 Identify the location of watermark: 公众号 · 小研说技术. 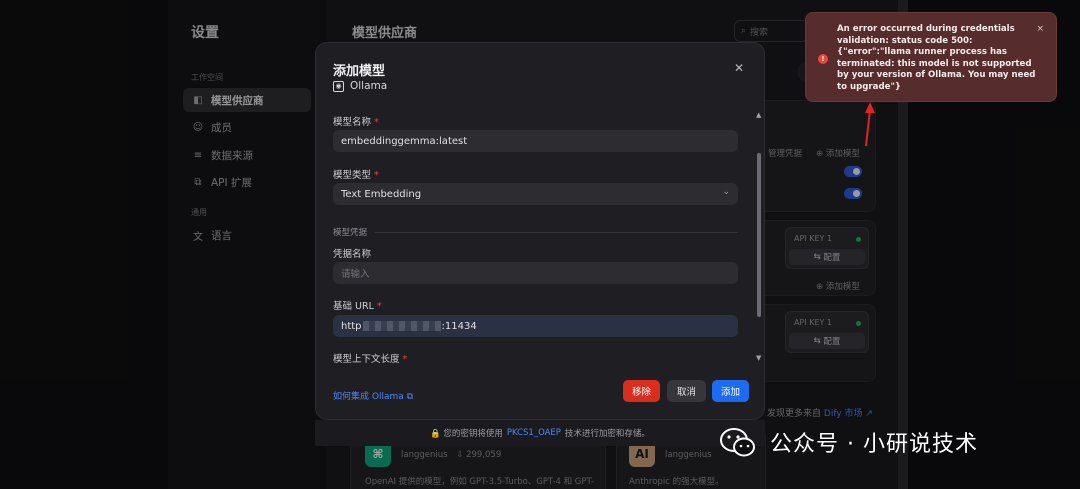
(848, 442).